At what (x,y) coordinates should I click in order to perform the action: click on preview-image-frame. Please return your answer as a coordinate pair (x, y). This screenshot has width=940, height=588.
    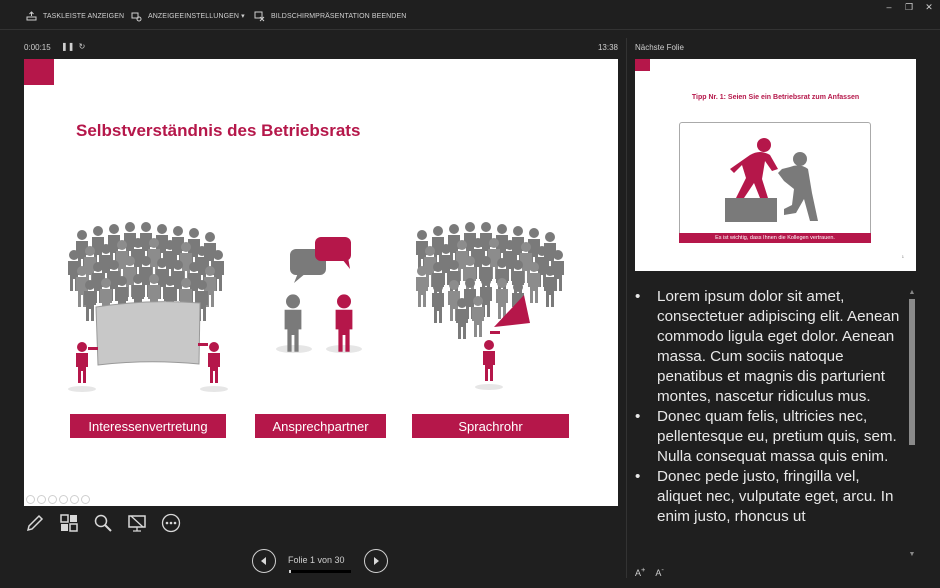
    Looking at the image, I should click on (775, 181).